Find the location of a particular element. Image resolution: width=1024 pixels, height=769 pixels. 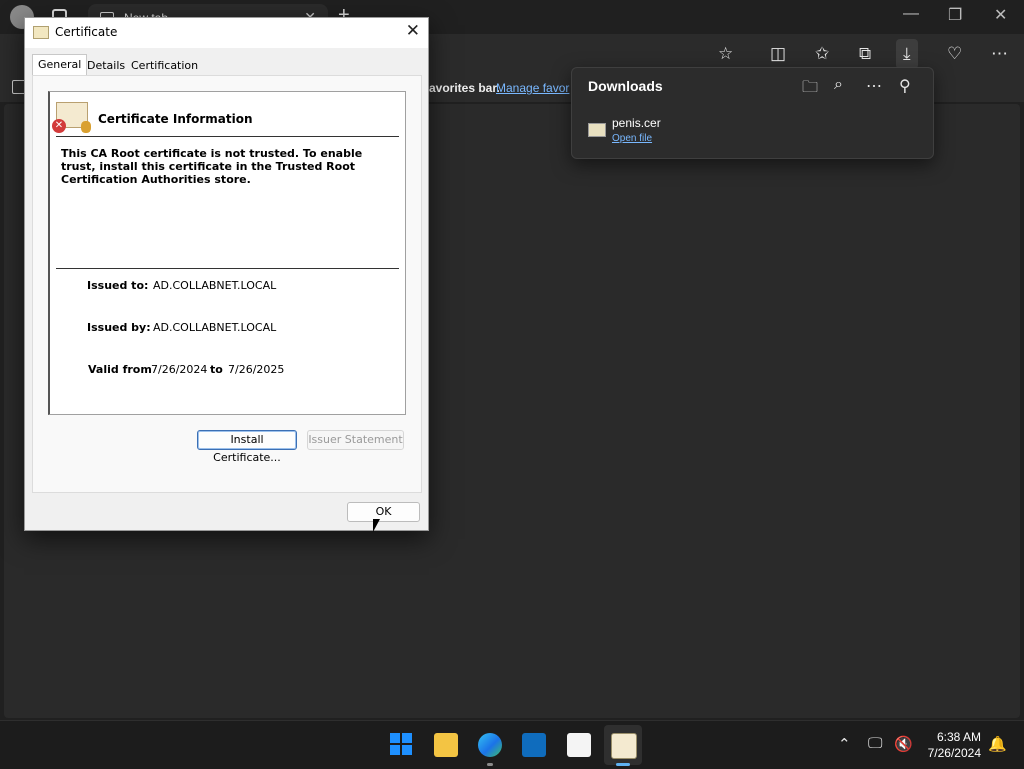

clock-time: 6:38 AM is located at coordinates (958, 737).